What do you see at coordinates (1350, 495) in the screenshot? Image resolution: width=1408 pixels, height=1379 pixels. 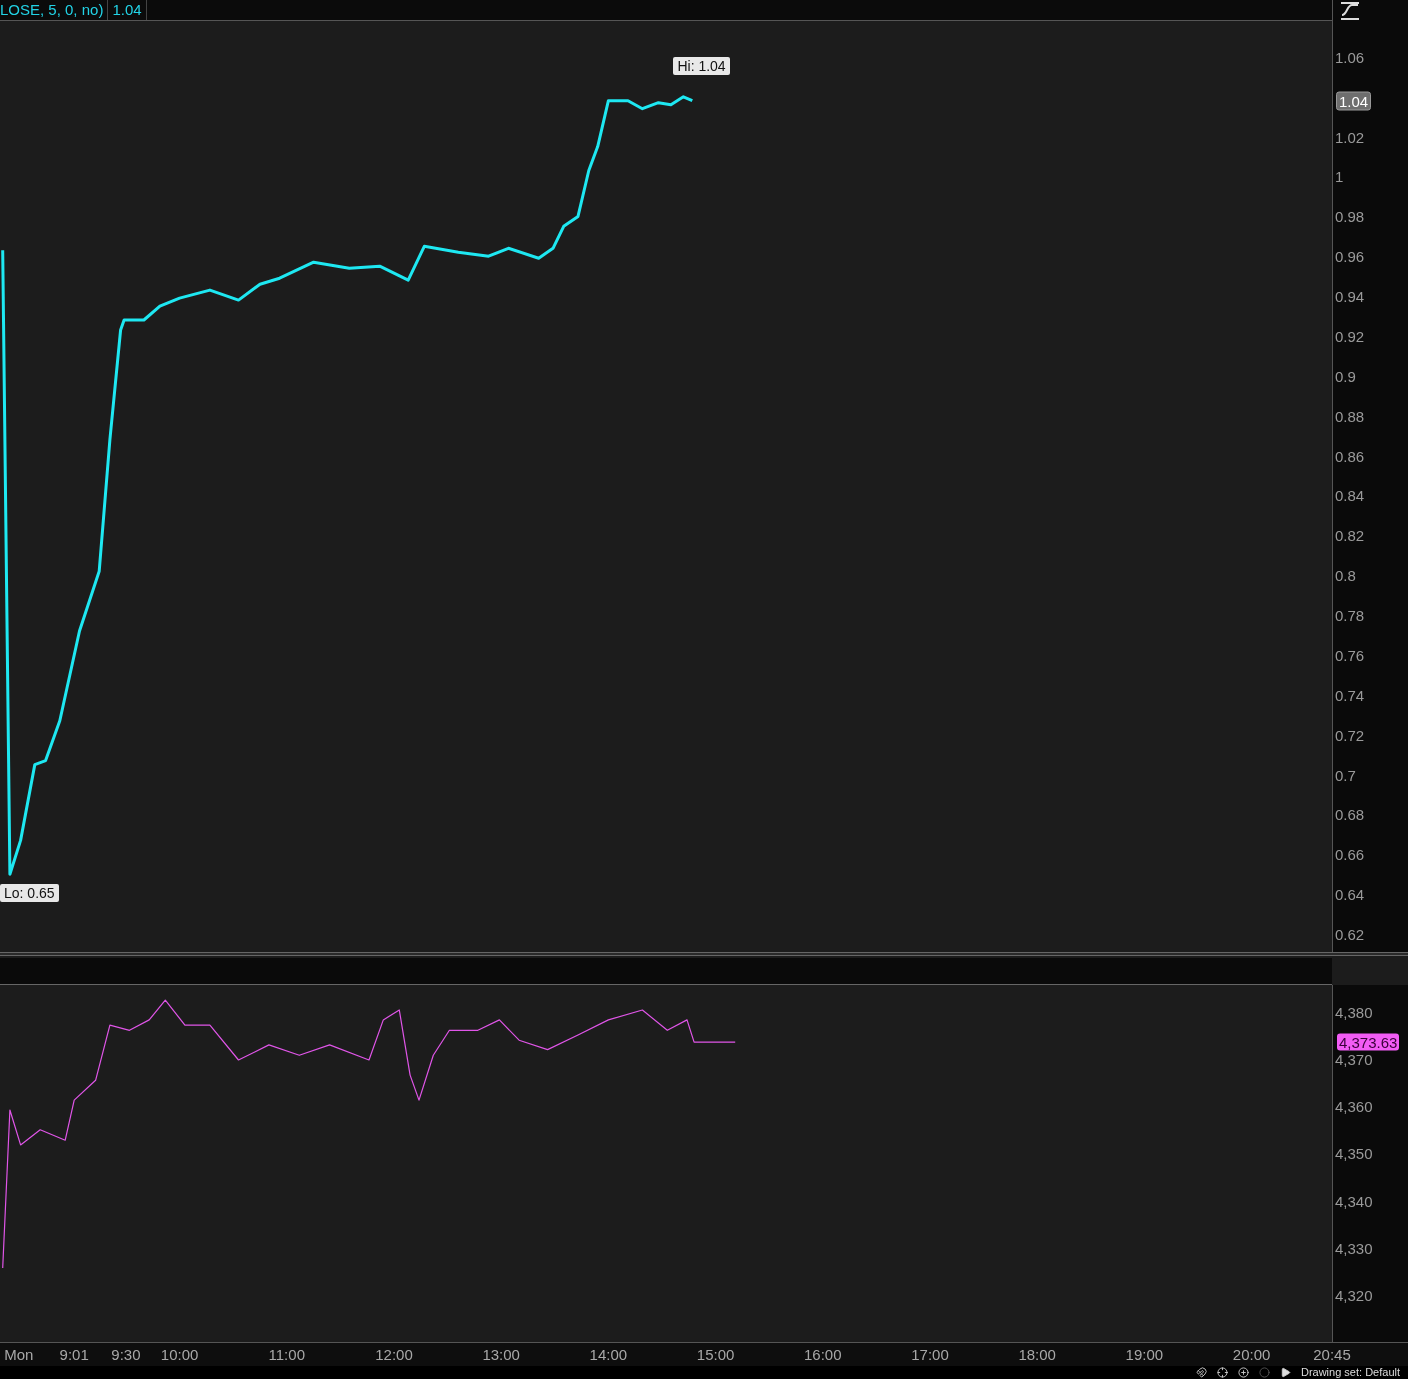 I see `axis-label: 0.84` at bounding box center [1350, 495].